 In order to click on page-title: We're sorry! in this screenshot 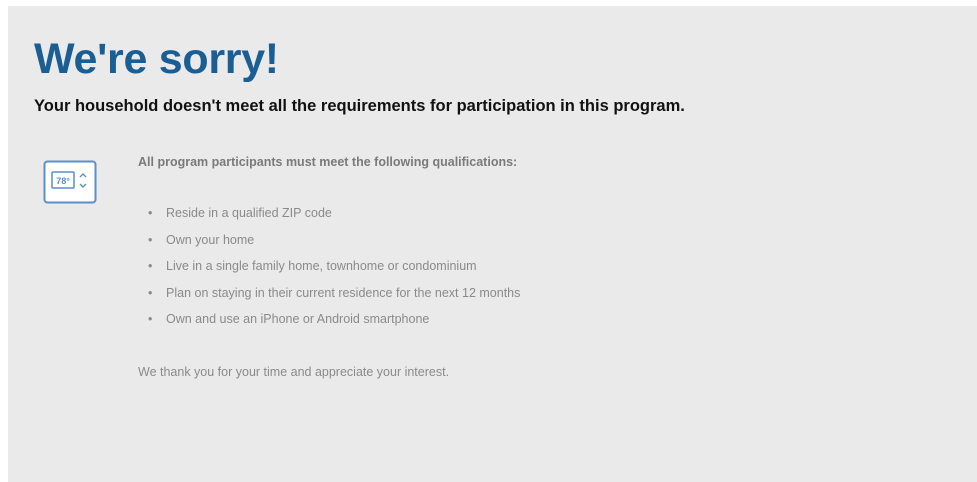, I will do `click(156, 59)`.